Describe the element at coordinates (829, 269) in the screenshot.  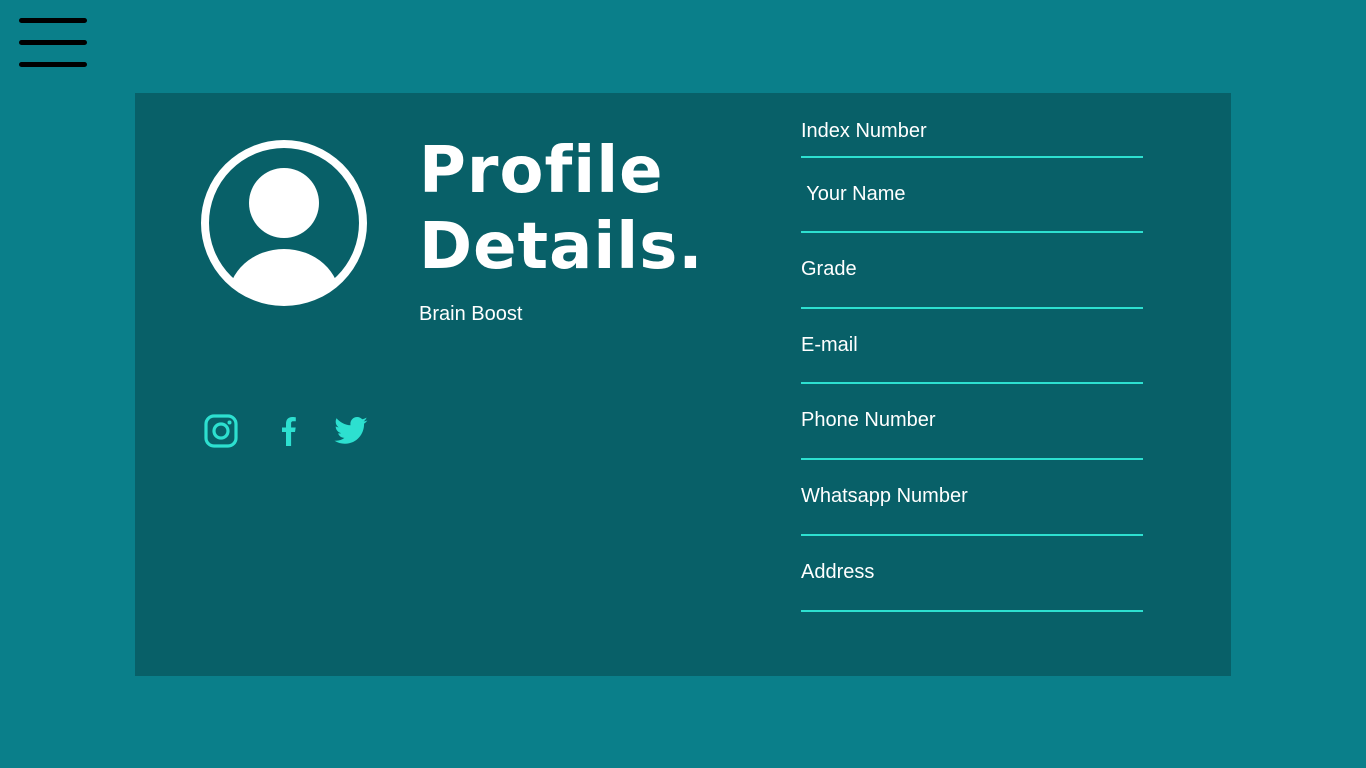
I see `grade-label: Grade` at that location.